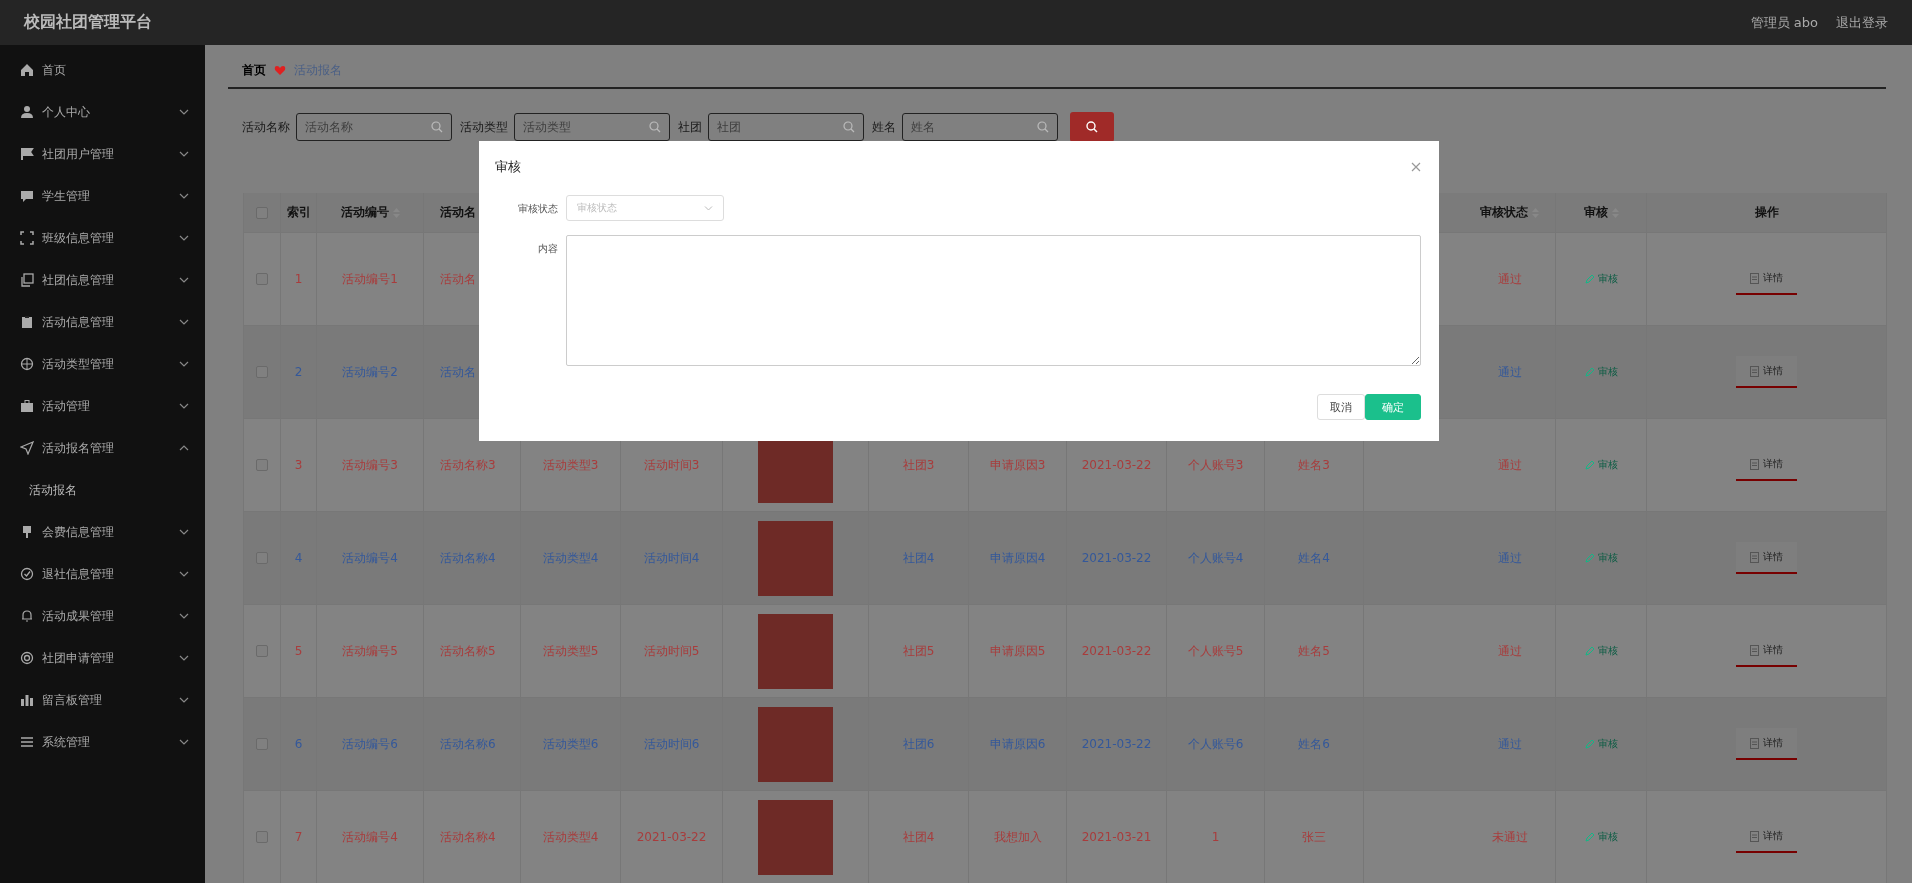 This screenshot has width=1912, height=883. Describe the element at coordinates (280, 70) in the screenshot. I see `heart-icon` at that location.